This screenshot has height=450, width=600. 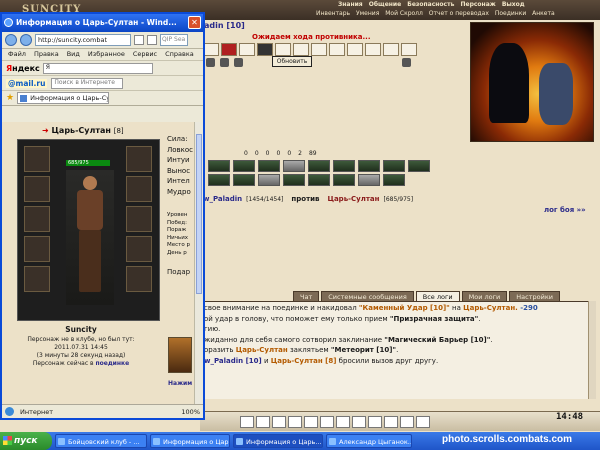 I want to click on menu-exit: Выход, so click(x=513, y=4).